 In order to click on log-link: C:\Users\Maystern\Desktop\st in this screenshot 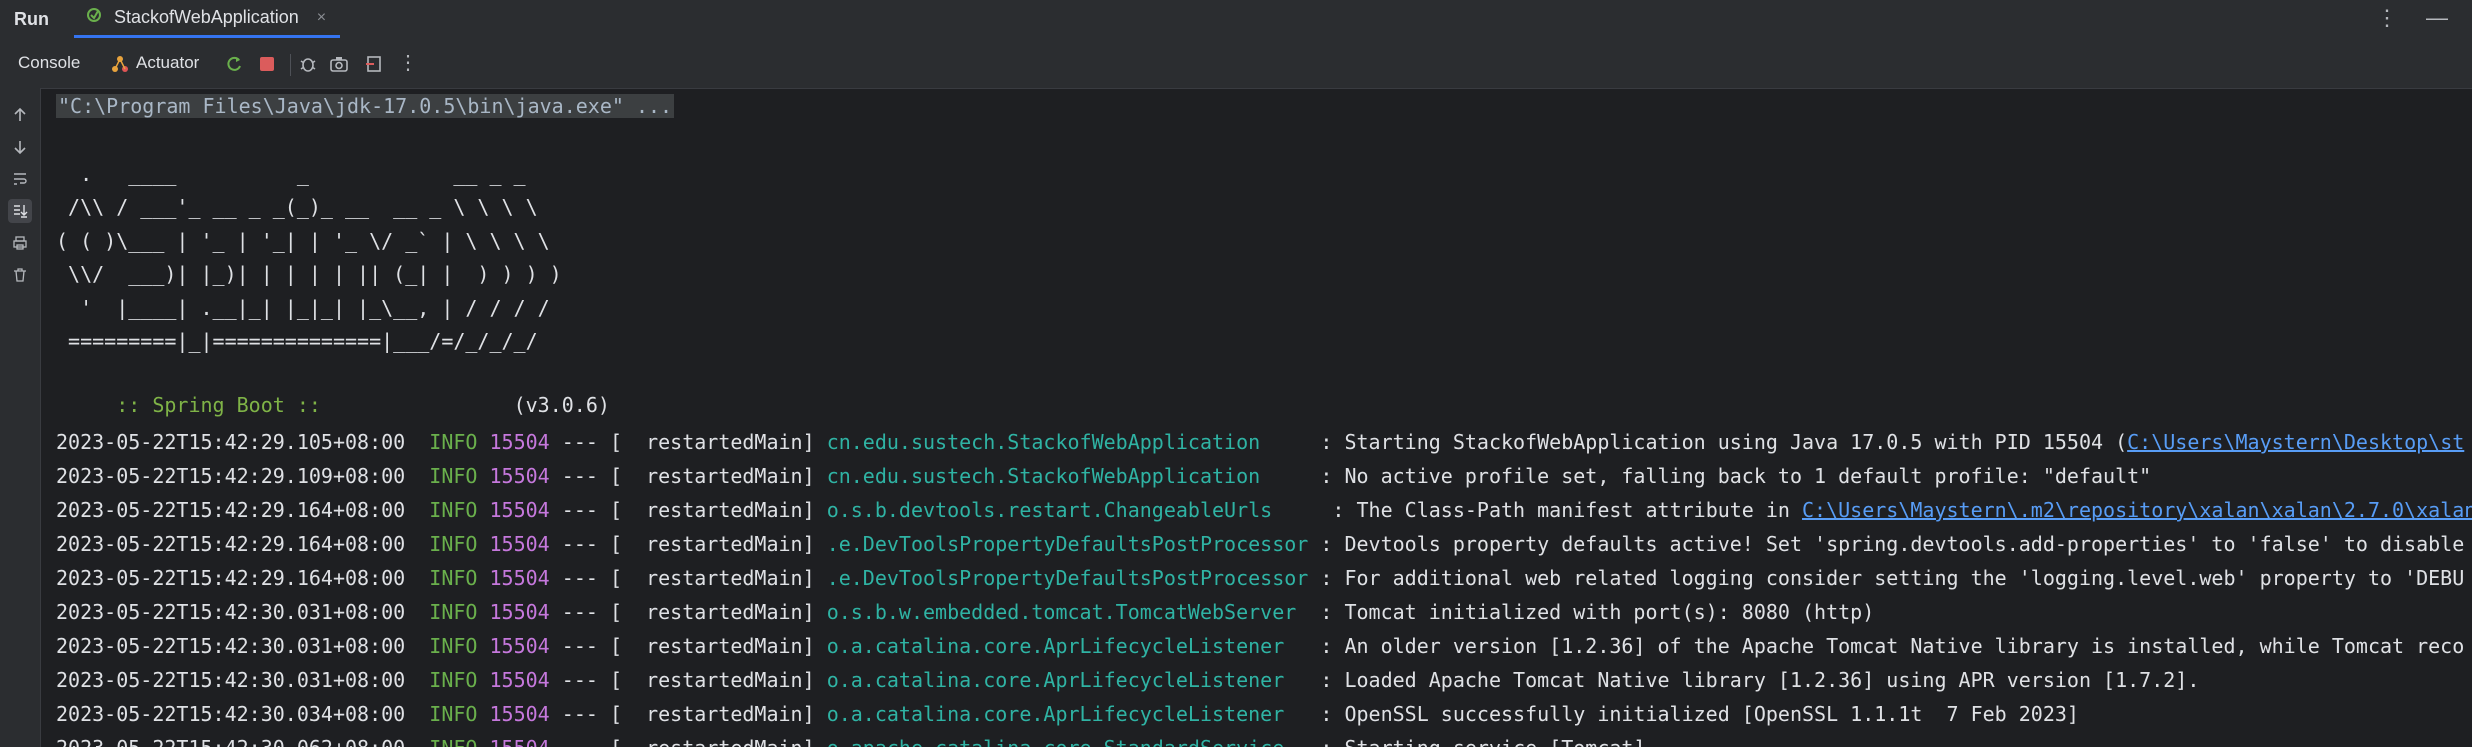, I will do `click(2295, 442)`.